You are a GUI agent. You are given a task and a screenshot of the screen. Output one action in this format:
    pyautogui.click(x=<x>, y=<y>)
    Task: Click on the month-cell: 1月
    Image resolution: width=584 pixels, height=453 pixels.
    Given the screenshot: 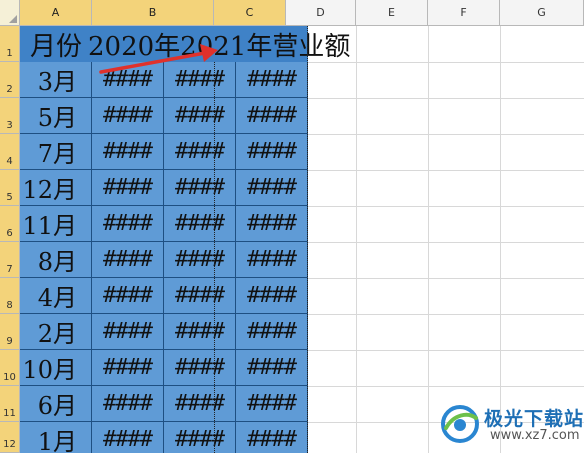 What is the action you would take?
    pyautogui.click(x=56, y=437)
    